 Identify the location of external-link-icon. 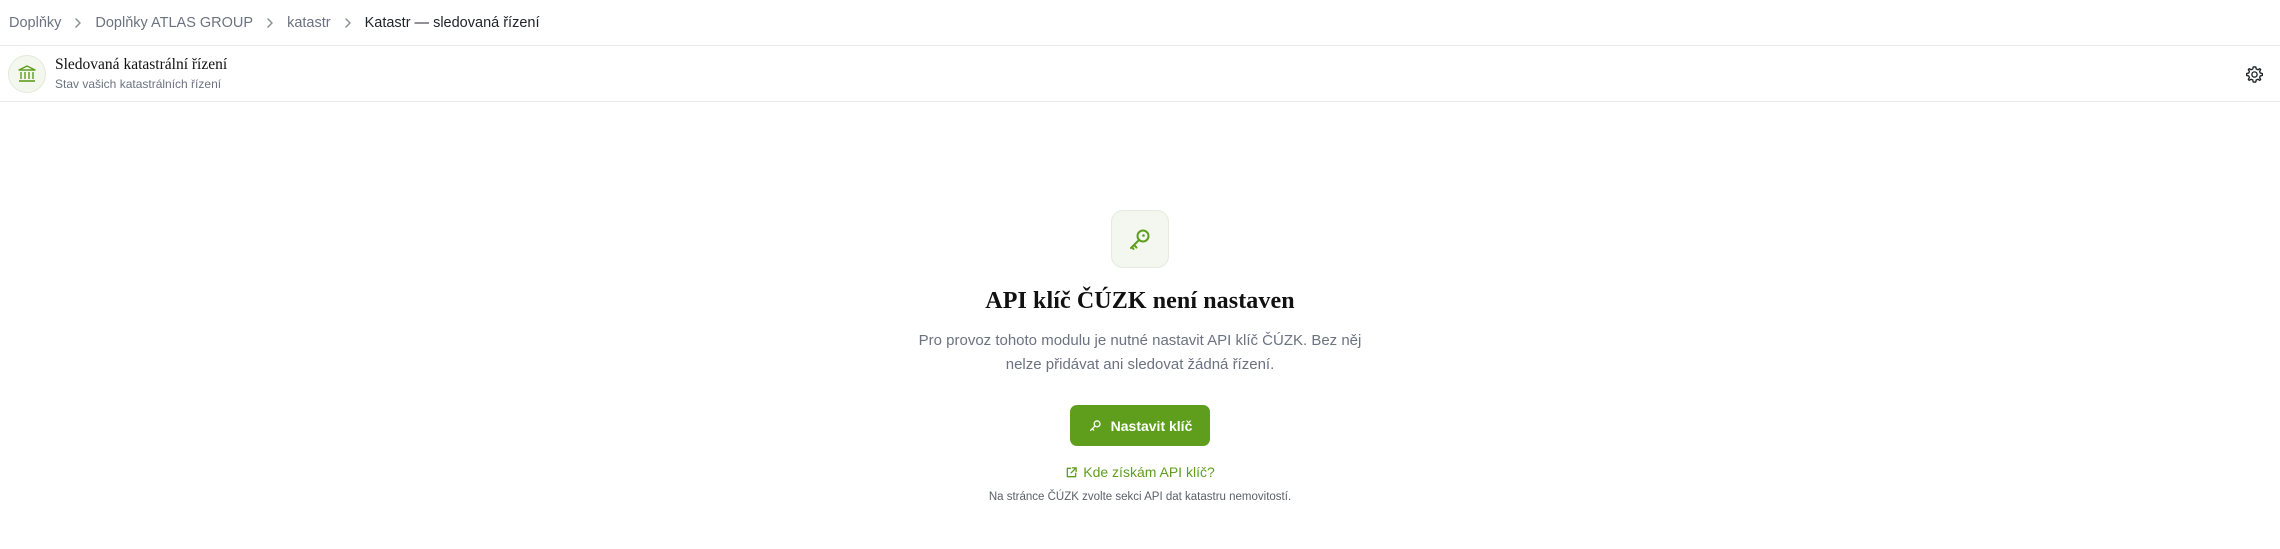
(1072, 471).